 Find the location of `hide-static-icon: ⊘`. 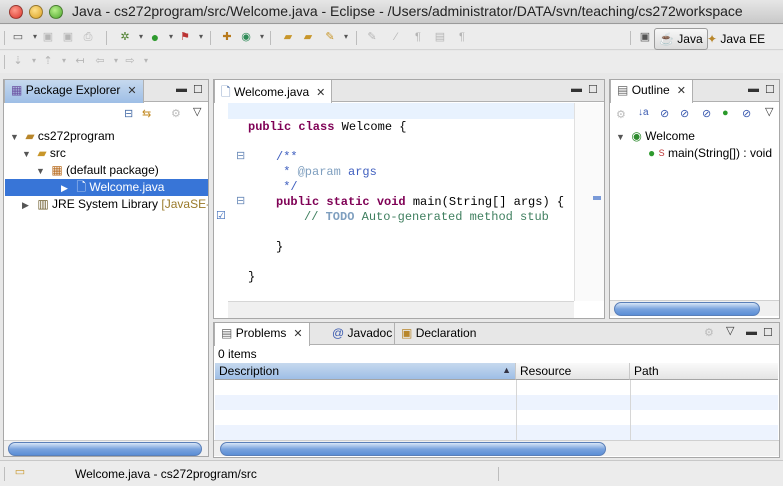

hide-static-icon: ⊘ is located at coordinates (684, 113).